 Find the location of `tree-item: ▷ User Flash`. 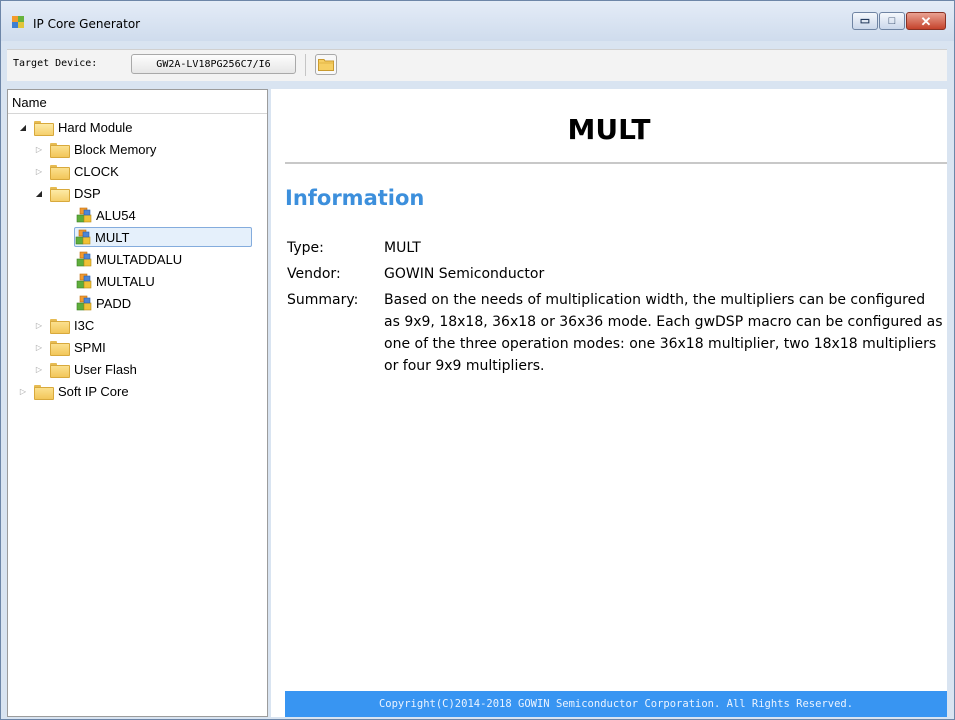

tree-item: ▷ User Flash is located at coordinates (85, 369).